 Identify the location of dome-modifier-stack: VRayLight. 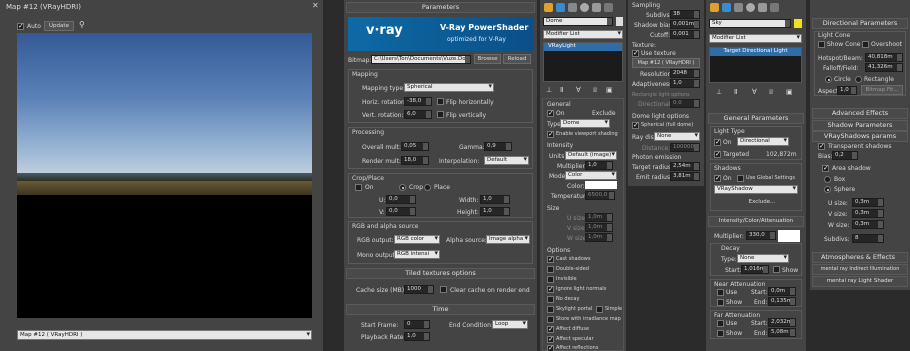
(583, 62).